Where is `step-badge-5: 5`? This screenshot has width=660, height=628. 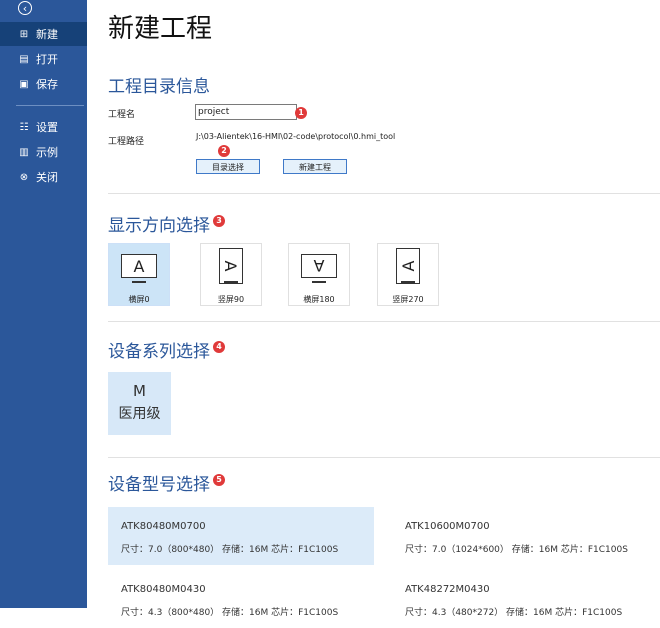 step-badge-5: 5 is located at coordinates (219, 480).